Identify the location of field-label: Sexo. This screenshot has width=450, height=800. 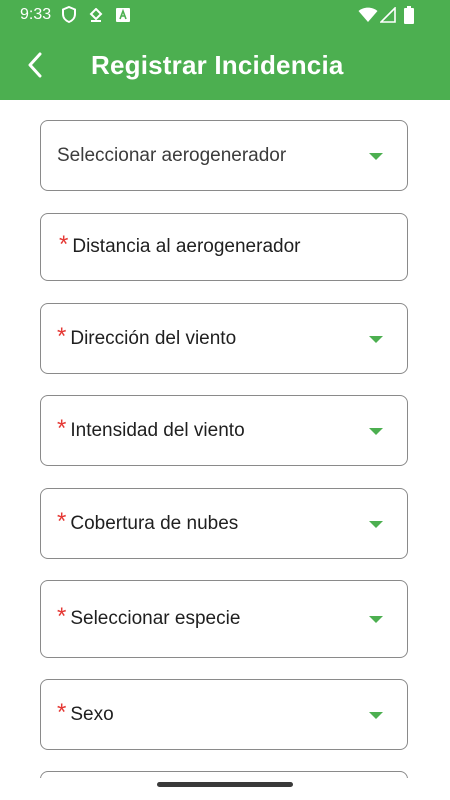
(92, 714).